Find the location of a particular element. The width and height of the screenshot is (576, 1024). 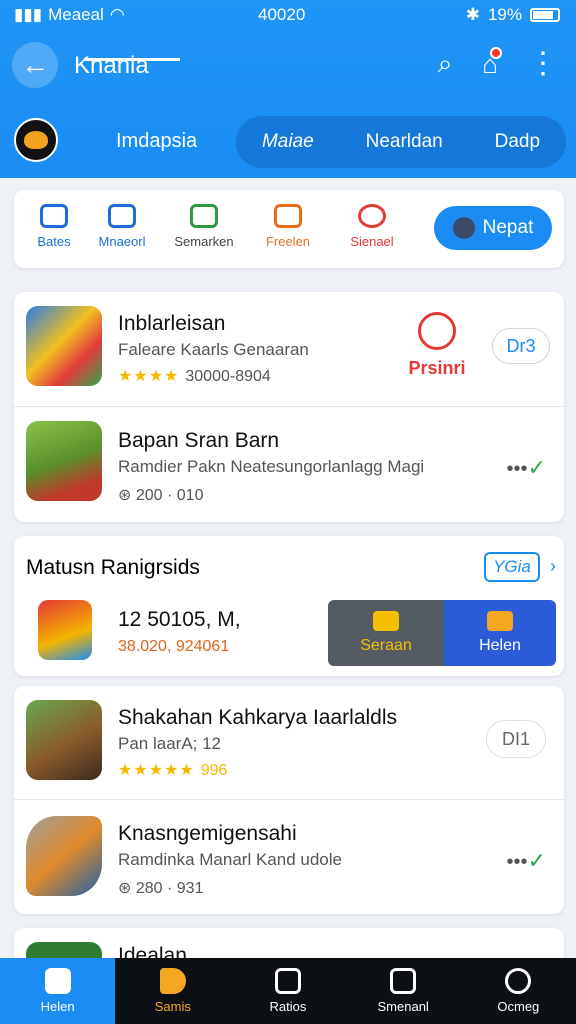

tab-3: Dadp is located at coordinates (517, 142).